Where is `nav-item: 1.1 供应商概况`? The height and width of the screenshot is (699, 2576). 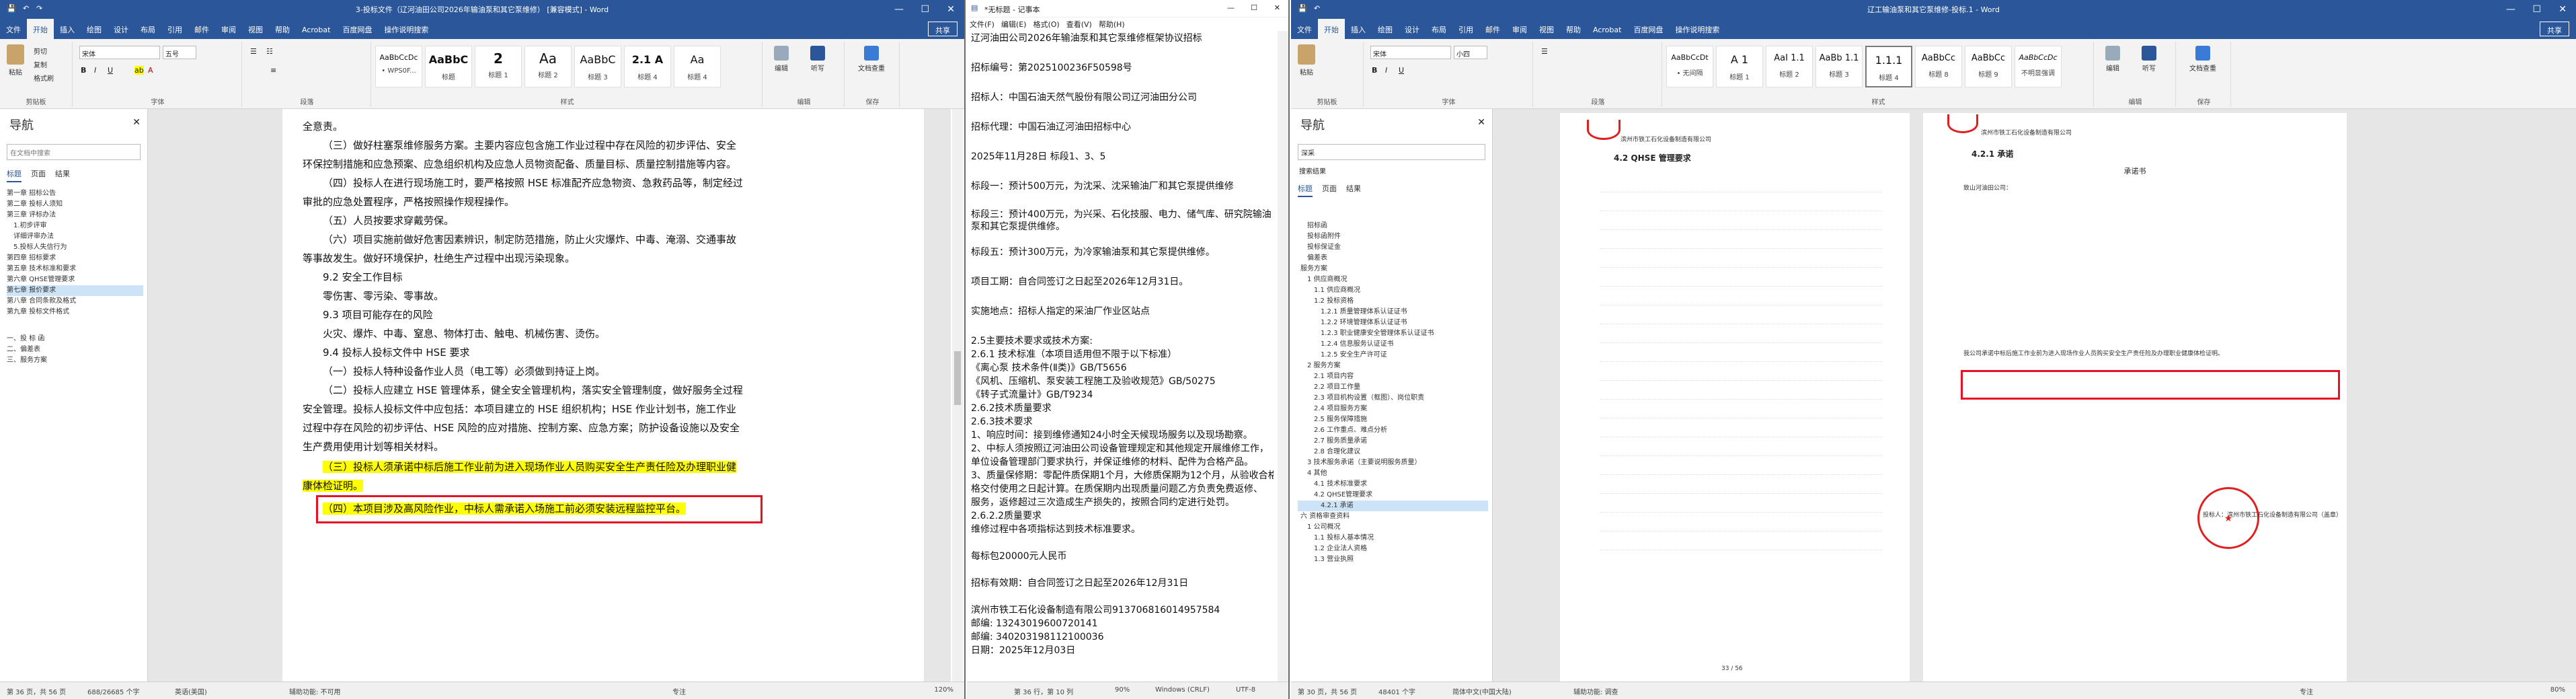
nav-item: 1.1 供应商概况 is located at coordinates (1393, 290).